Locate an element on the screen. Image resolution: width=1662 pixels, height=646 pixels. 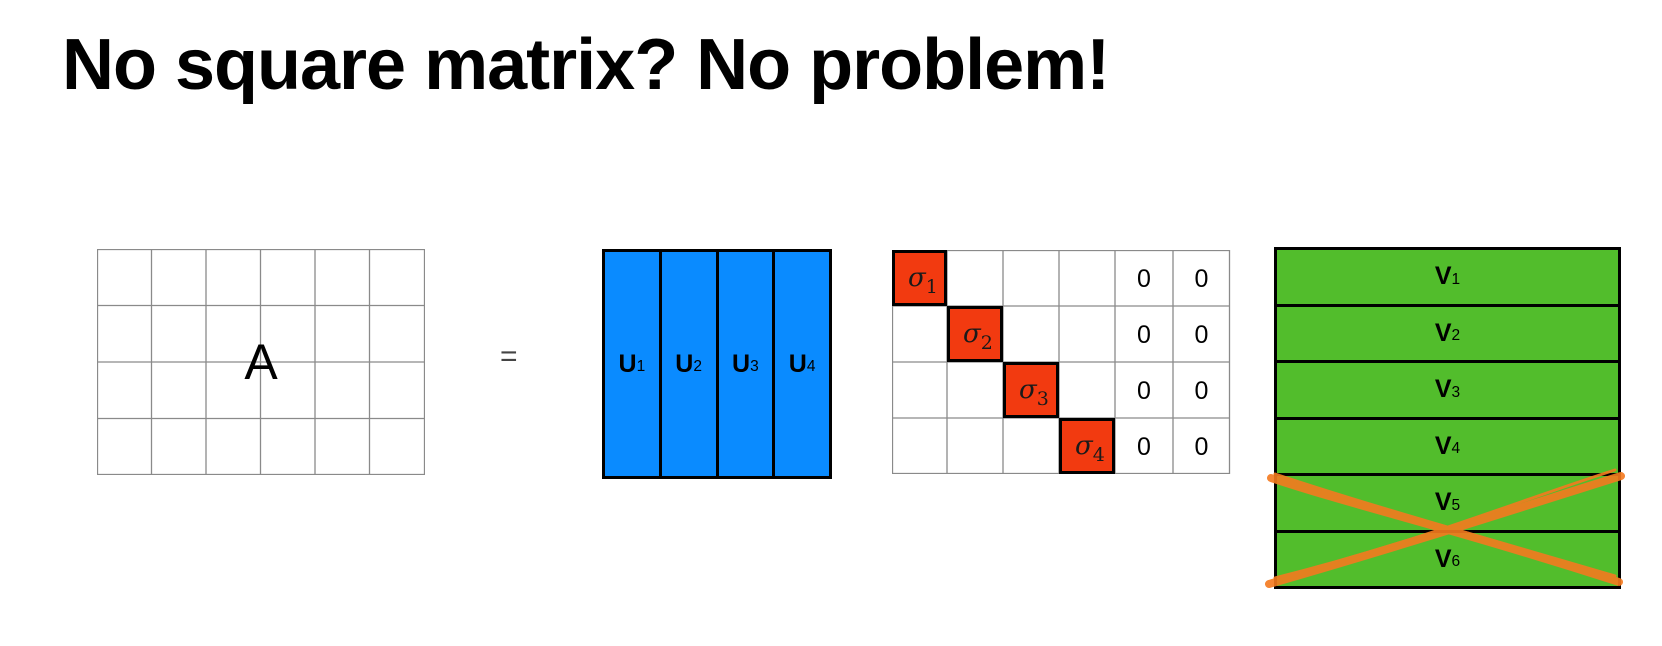
sigma-zero-r1-c2: 0 is located at coordinates (1202, 279).